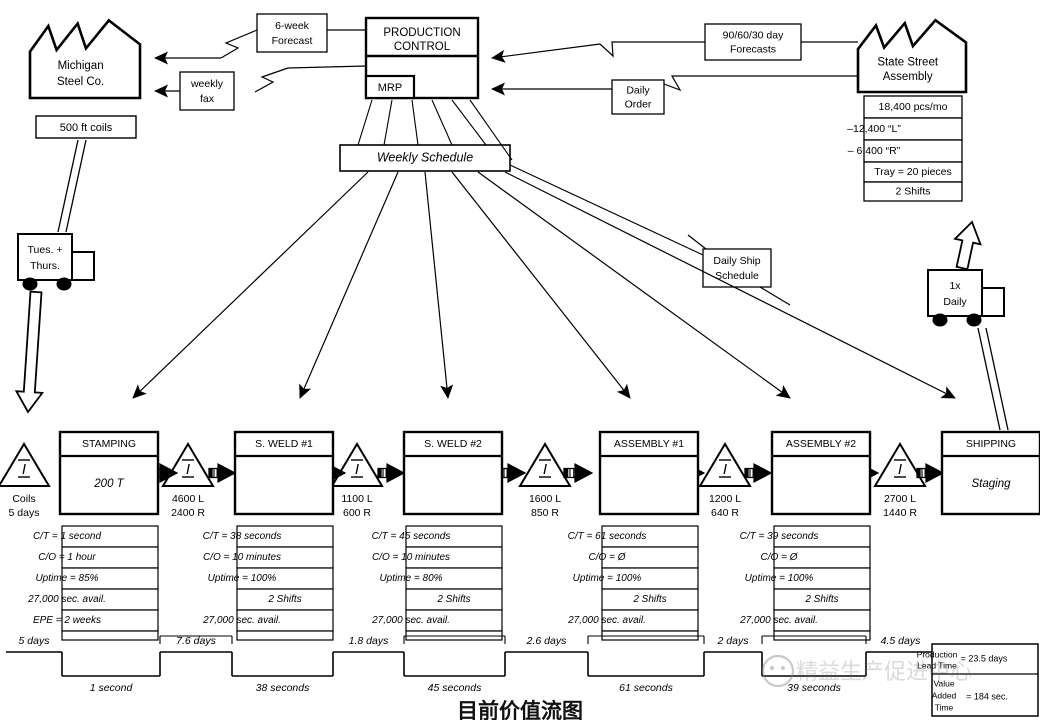 This screenshot has height=720, width=1040. I want to click on inventory-qty-line2: 600 R, so click(357, 513).